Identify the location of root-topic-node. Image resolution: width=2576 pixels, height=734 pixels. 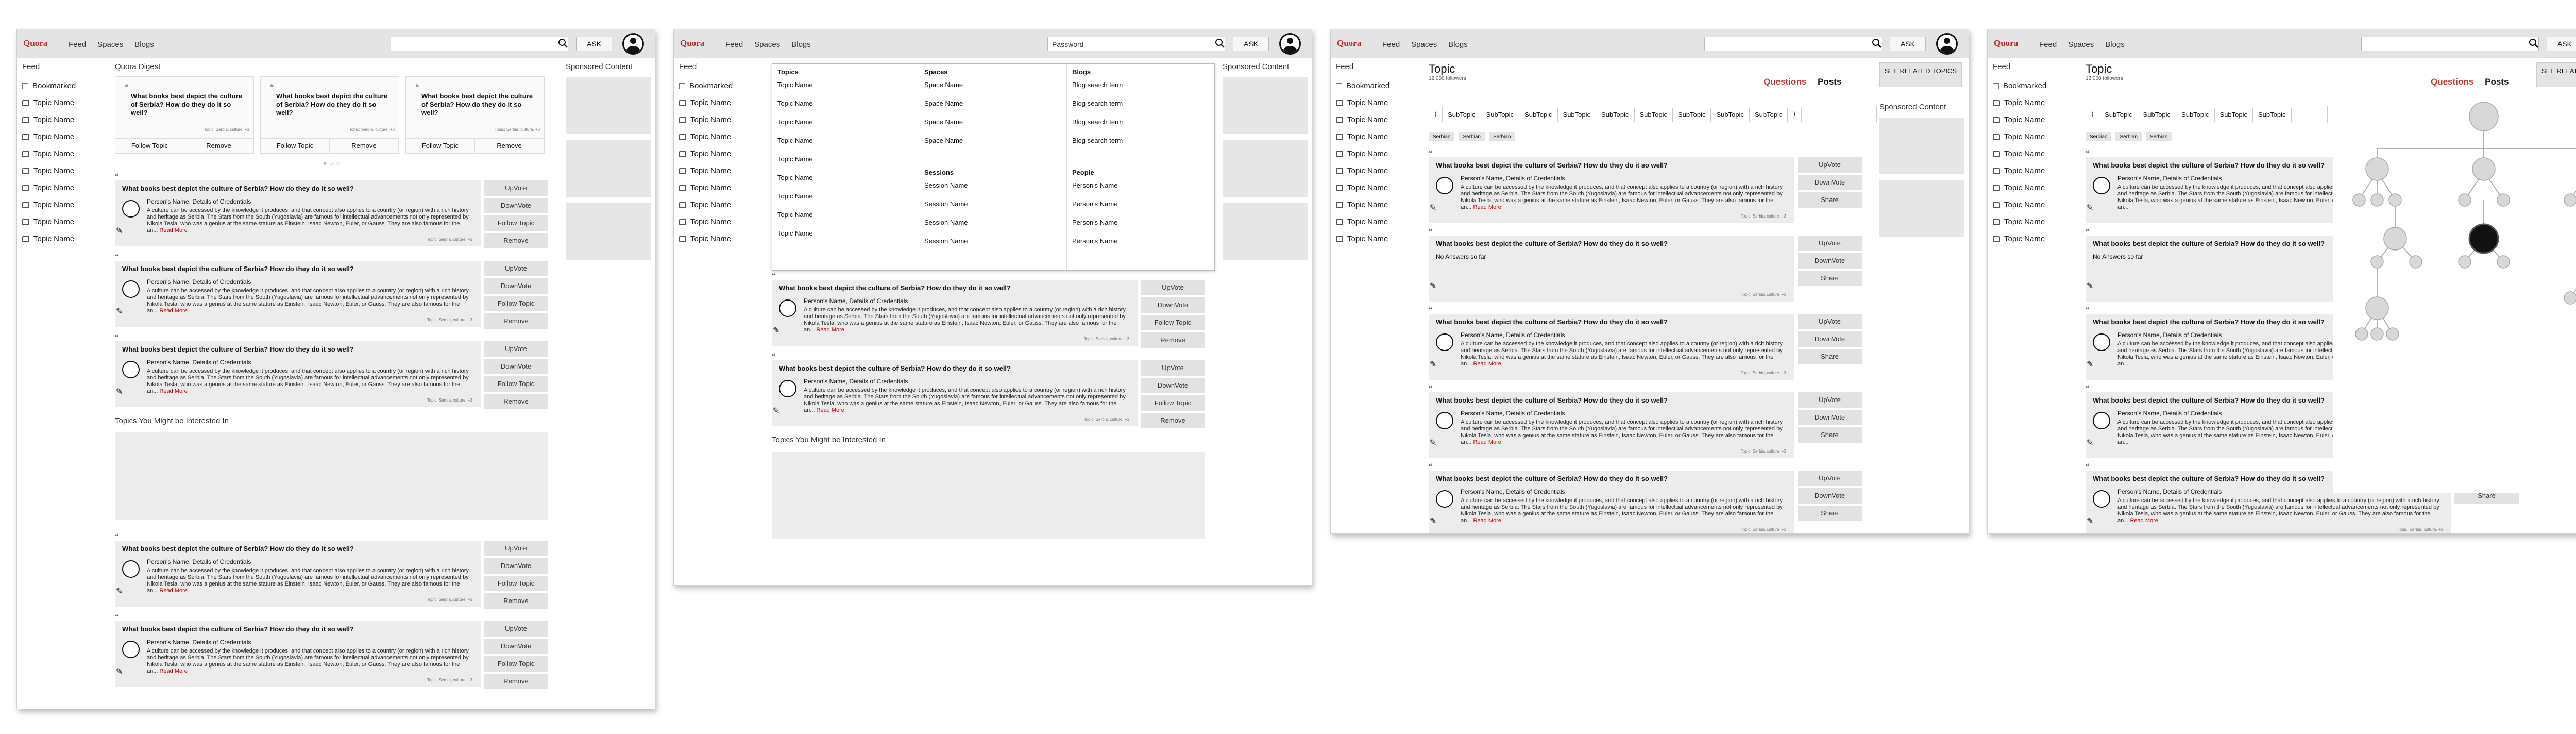
(2484, 116).